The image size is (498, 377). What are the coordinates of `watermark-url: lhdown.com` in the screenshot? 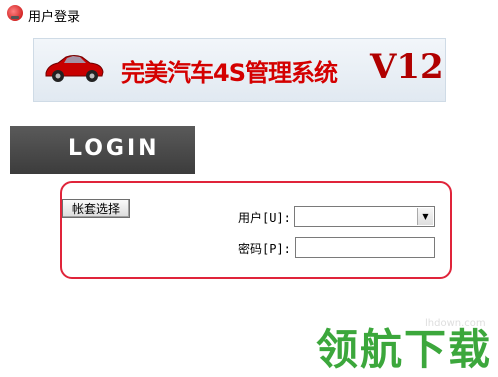 It's located at (455, 323).